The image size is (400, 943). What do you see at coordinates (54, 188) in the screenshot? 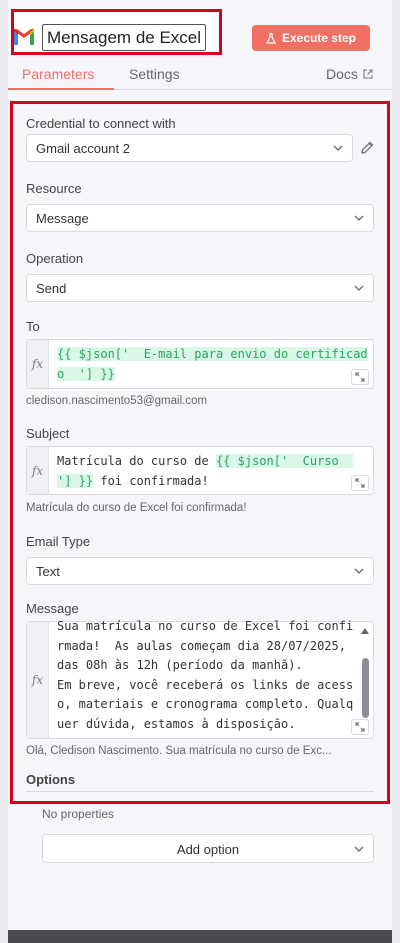
I see `resource-label: Resource` at bounding box center [54, 188].